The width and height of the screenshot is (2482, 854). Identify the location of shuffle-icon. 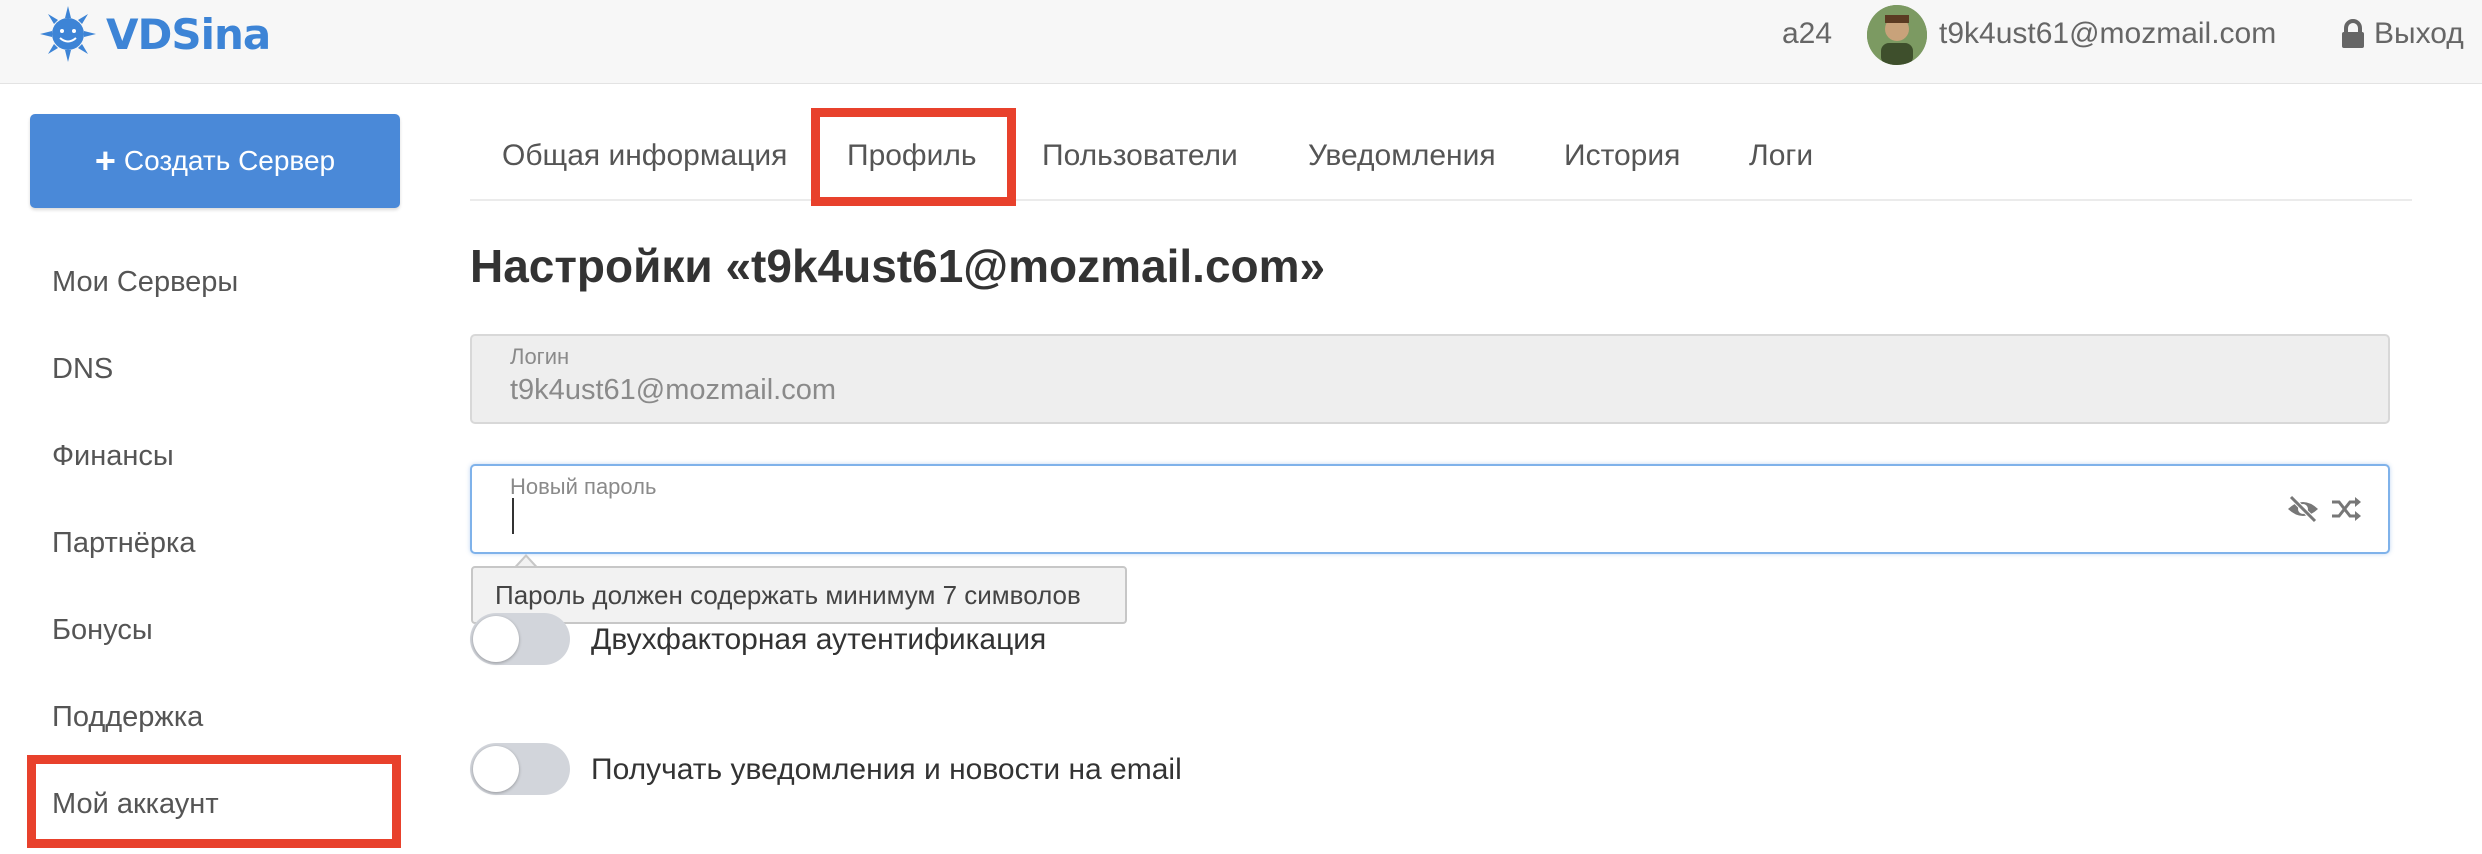
(2346, 509).